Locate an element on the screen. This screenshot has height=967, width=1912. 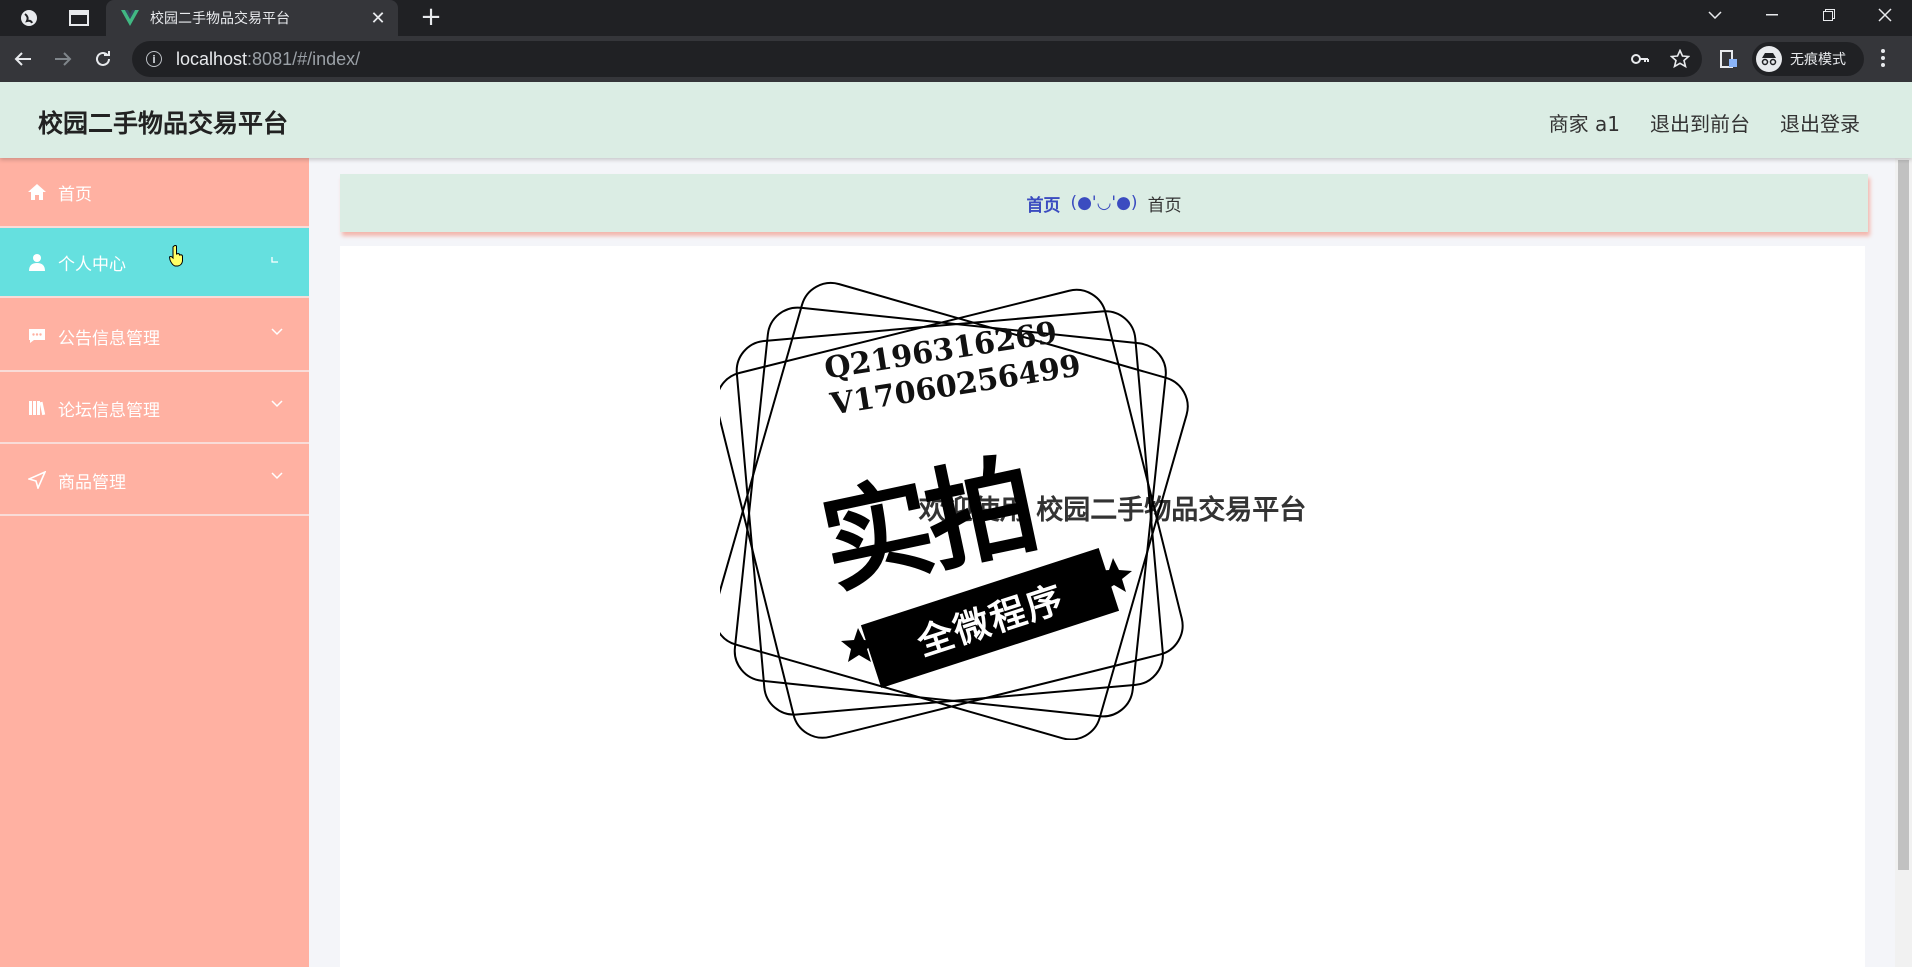
forward-icon is located at coordinates (63, 59).